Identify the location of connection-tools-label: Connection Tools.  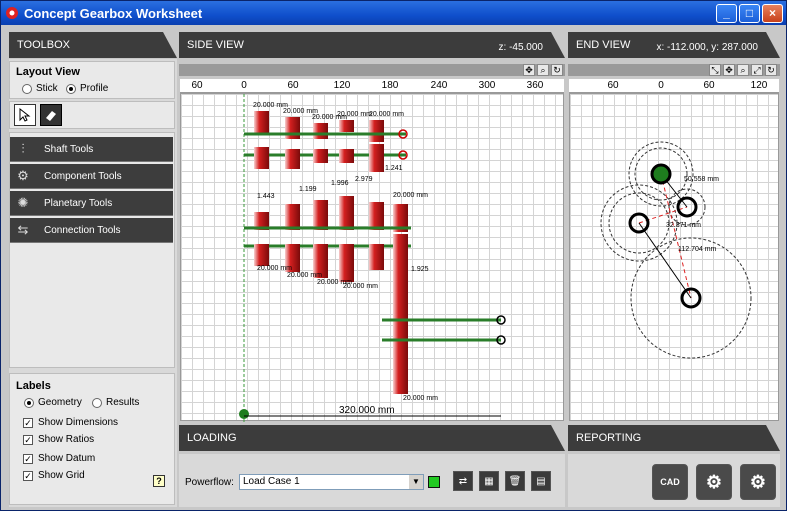
(82, 230).